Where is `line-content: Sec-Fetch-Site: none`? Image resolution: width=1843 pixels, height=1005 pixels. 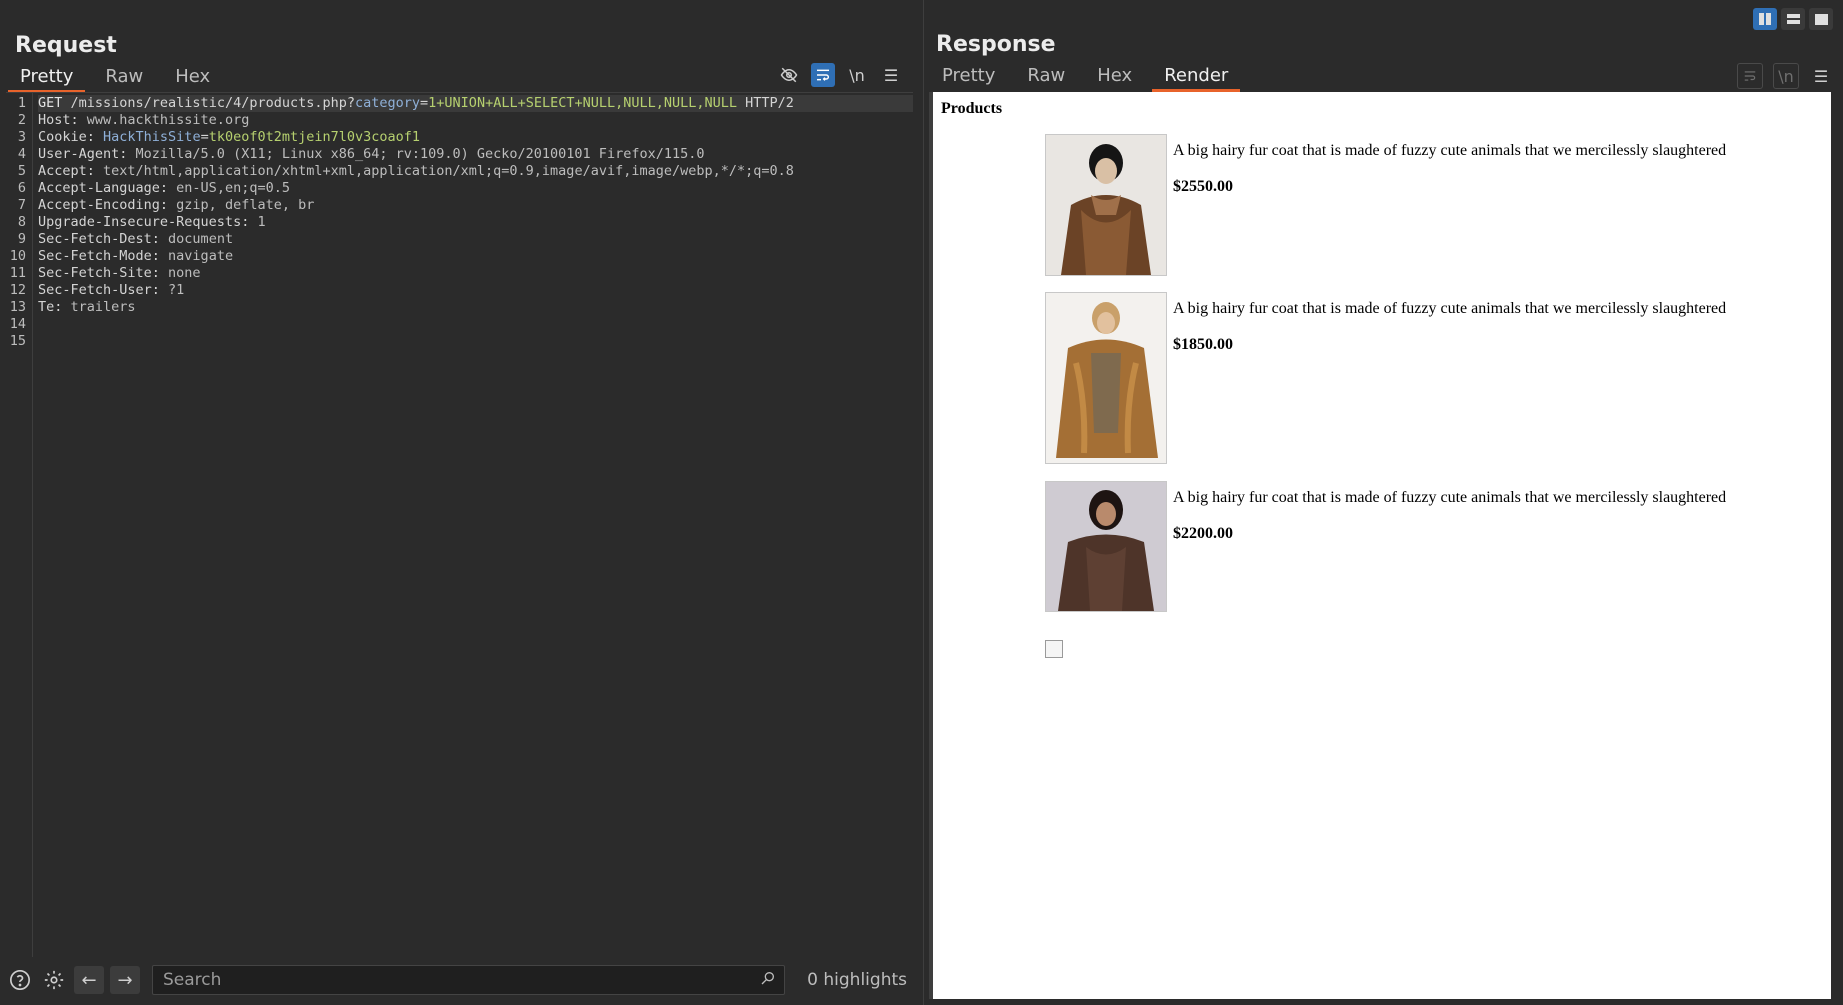 line-content: Sec-Fetch-Site: none is located at coordinates (119, 273).